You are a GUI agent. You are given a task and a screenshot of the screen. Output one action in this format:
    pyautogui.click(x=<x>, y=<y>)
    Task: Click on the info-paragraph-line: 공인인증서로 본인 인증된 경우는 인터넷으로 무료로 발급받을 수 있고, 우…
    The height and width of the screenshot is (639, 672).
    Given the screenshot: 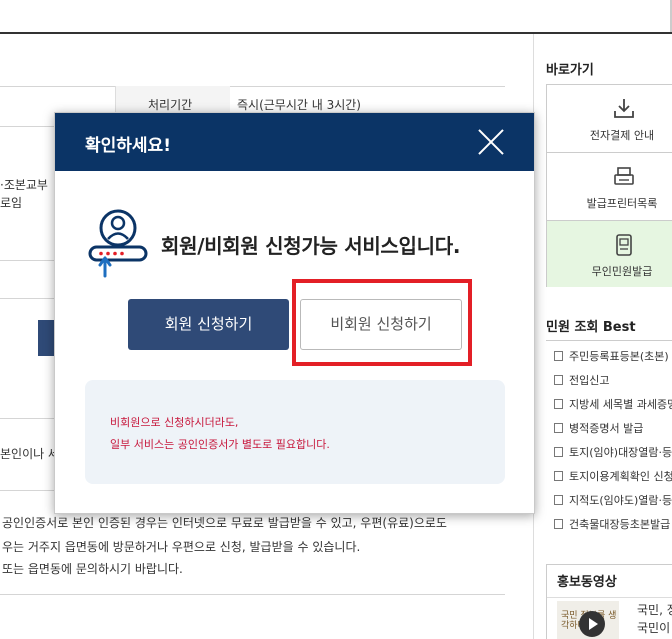 What is the action you would take?
    pyautogui.click(x=224, y=523)
    